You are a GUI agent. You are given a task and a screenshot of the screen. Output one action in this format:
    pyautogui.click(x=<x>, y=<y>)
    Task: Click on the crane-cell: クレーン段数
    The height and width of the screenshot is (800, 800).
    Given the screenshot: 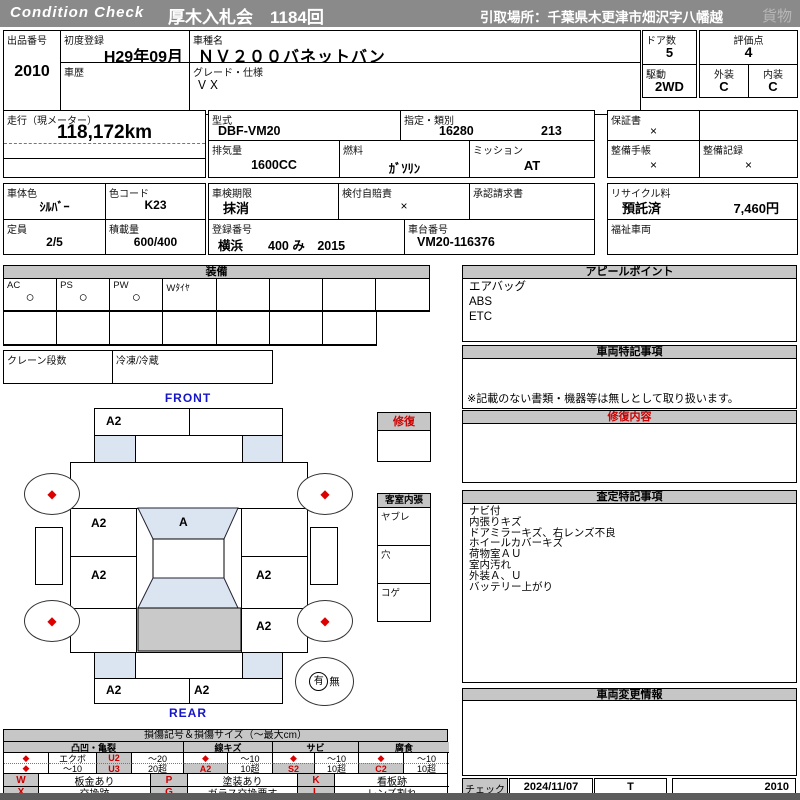 What is the action you would take?
    pyautogui.click(x=58, y=367)
    